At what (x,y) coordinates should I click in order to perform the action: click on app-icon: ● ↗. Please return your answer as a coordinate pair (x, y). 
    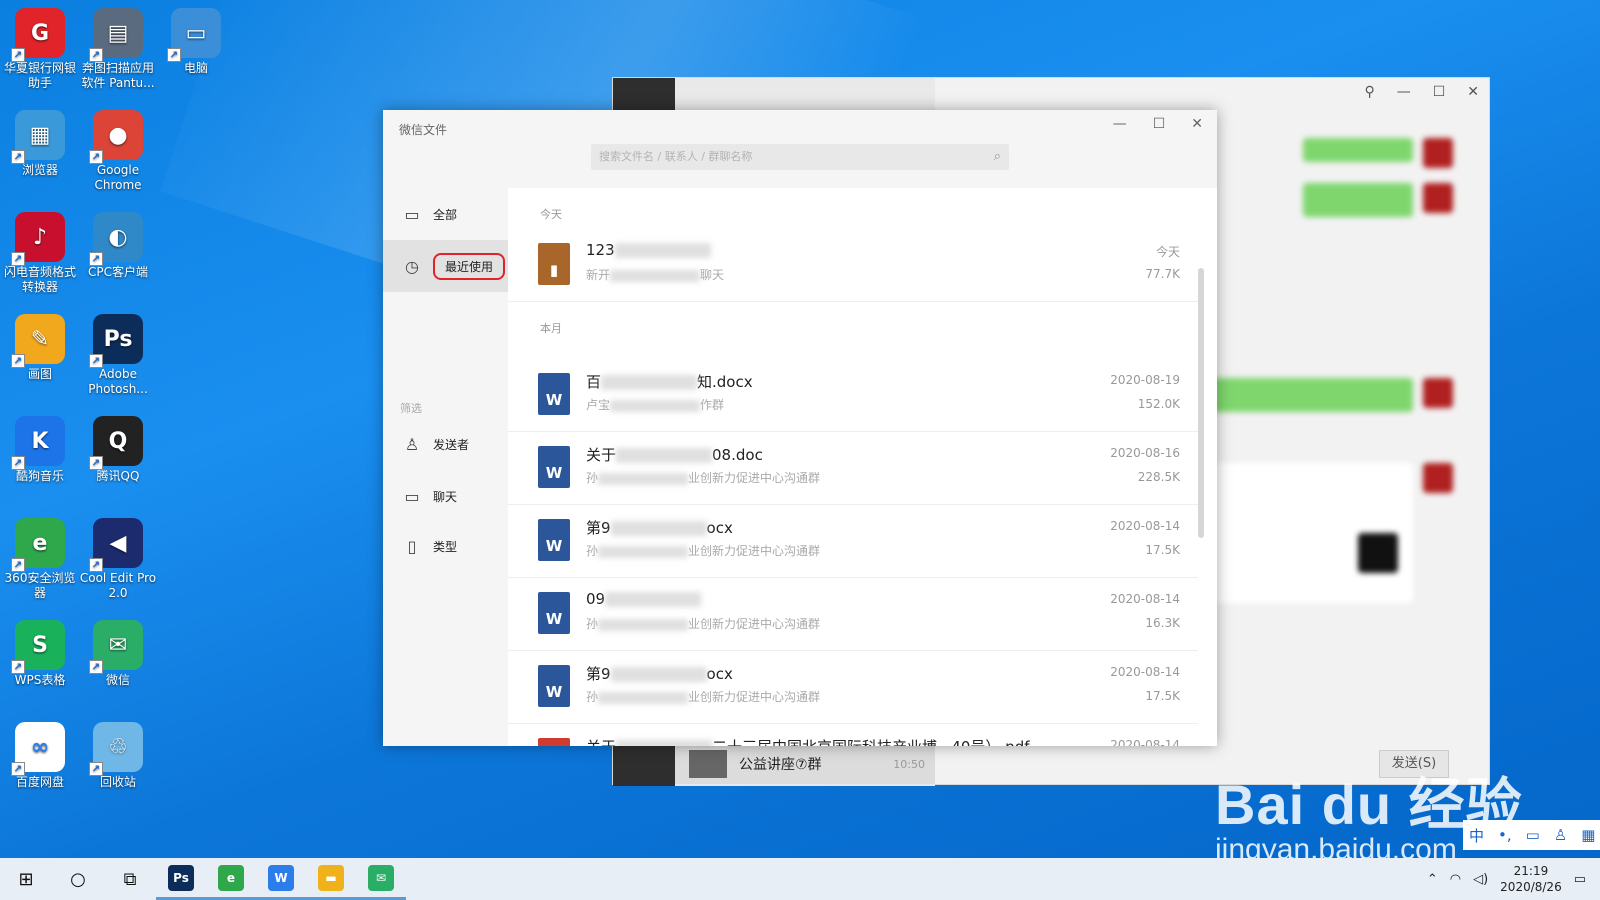
    Looking at the image, I should click on (116, 137).